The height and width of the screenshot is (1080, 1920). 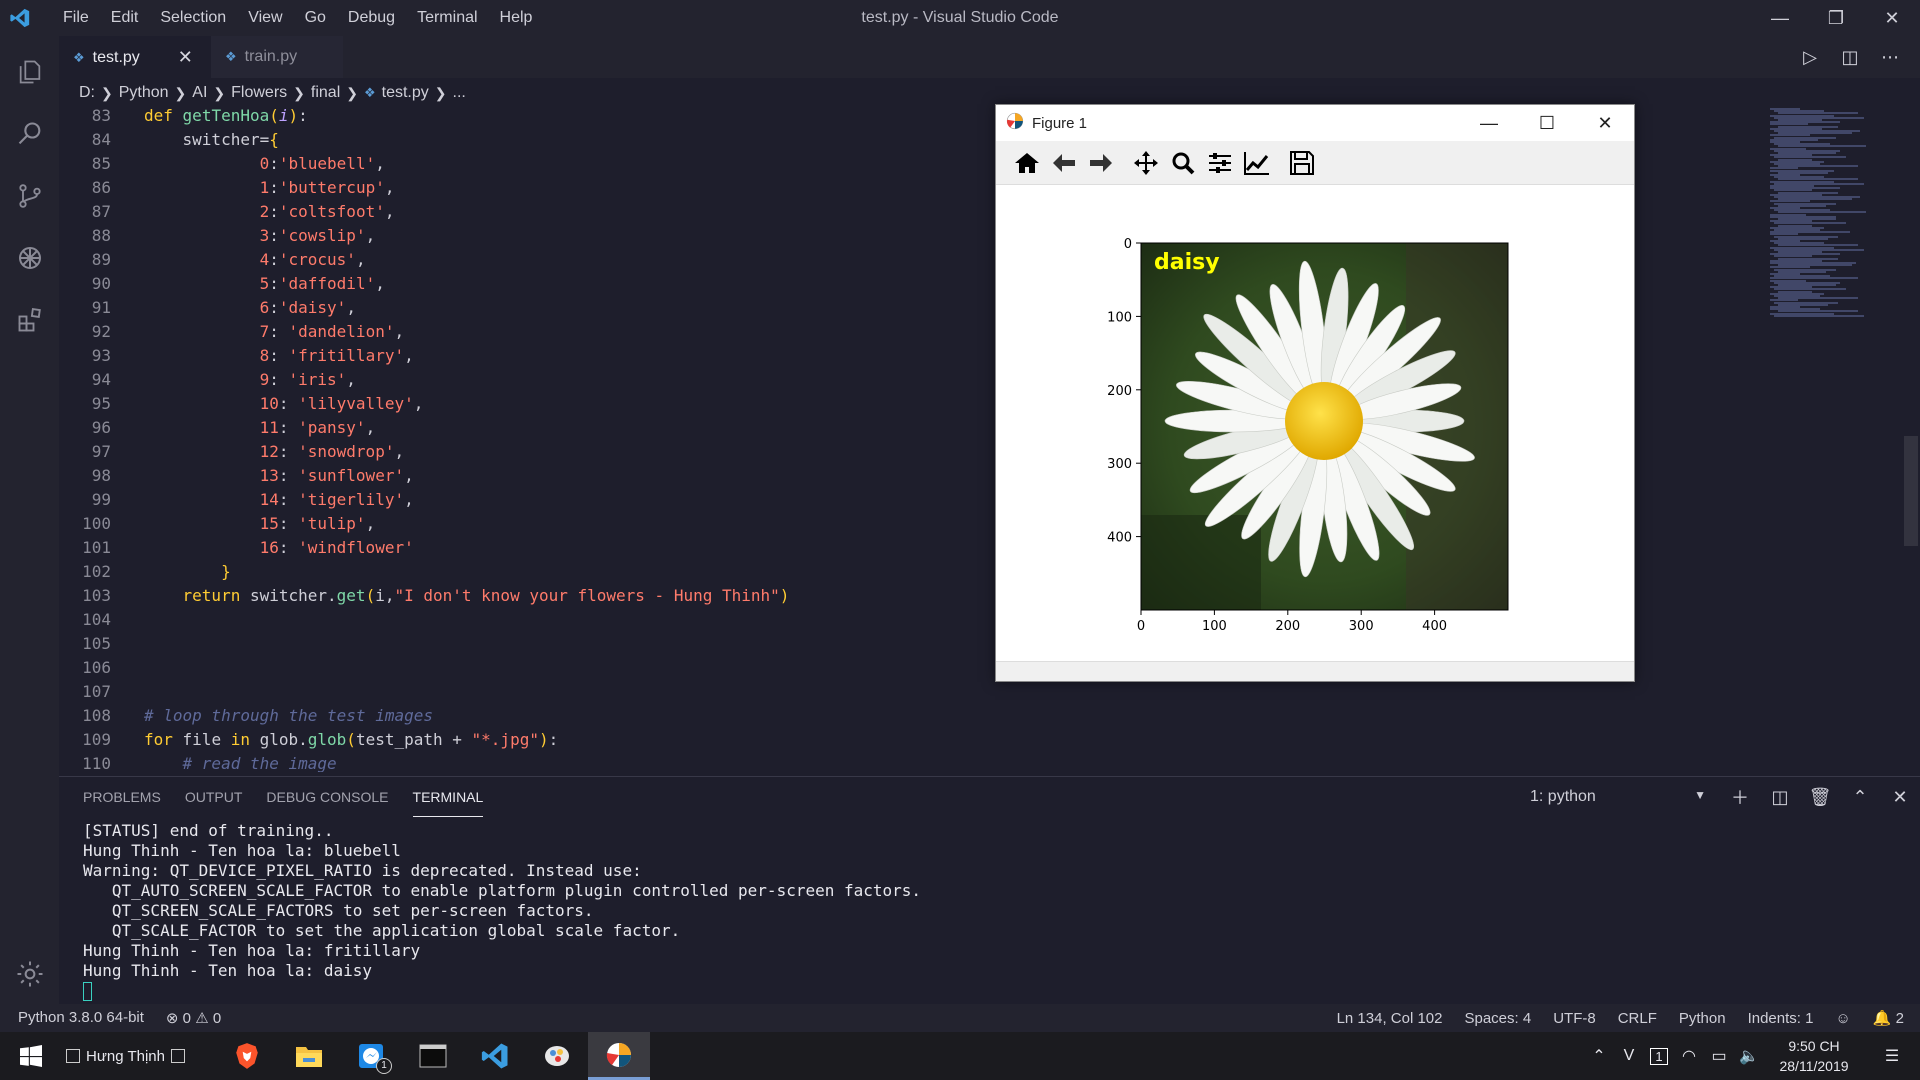 I want to click on brave-browser-icon, so click(x=247, y=1056).